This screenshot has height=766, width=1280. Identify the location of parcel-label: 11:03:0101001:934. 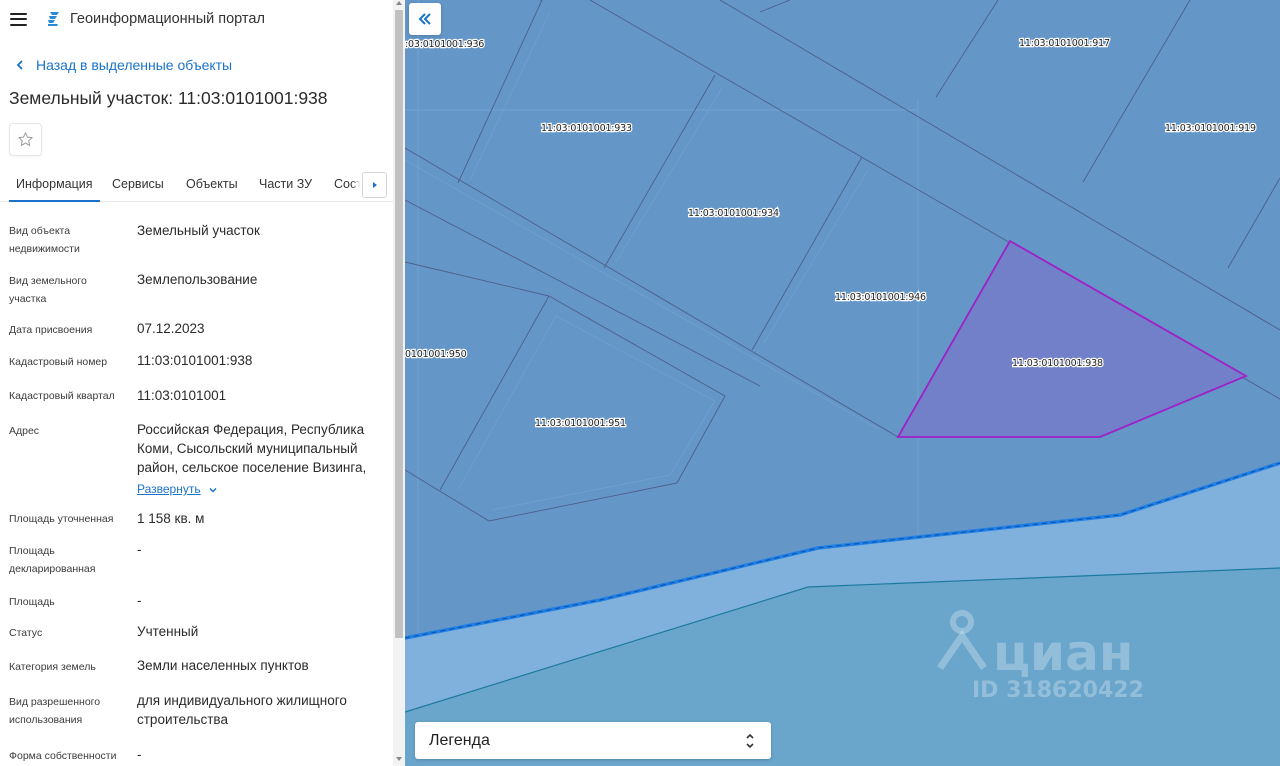
(733, 213).